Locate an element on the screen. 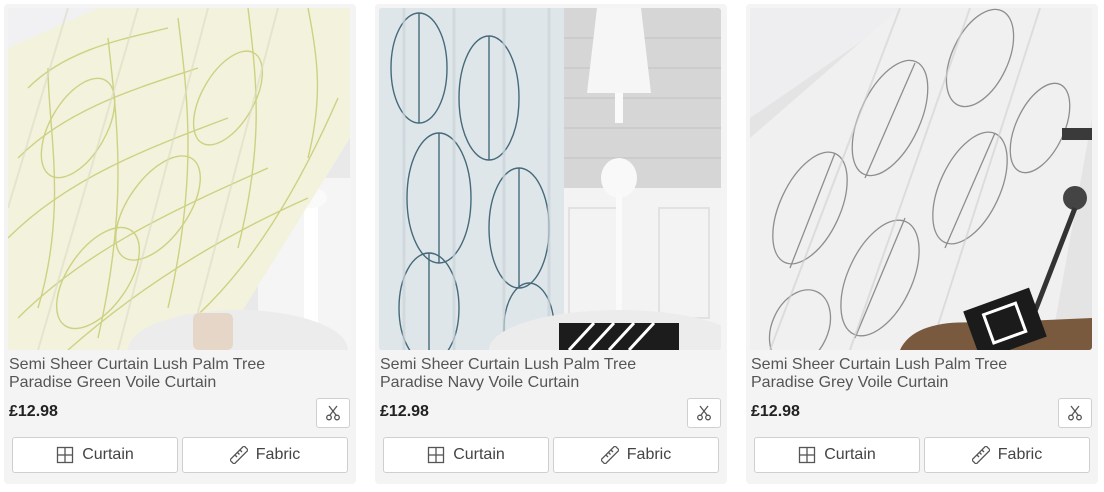 This screenshot has width=1104, height=492. product-title-line: Paradise Grey Voile Curtain is located at coordinates (921, 383).